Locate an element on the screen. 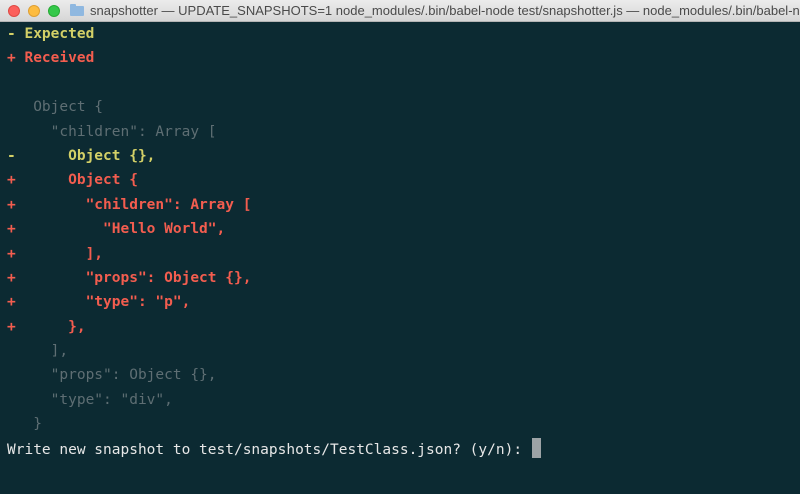 The width and height of the screenshot is (800, 494). legend-received: + Received is located at coordinates (51, 58).